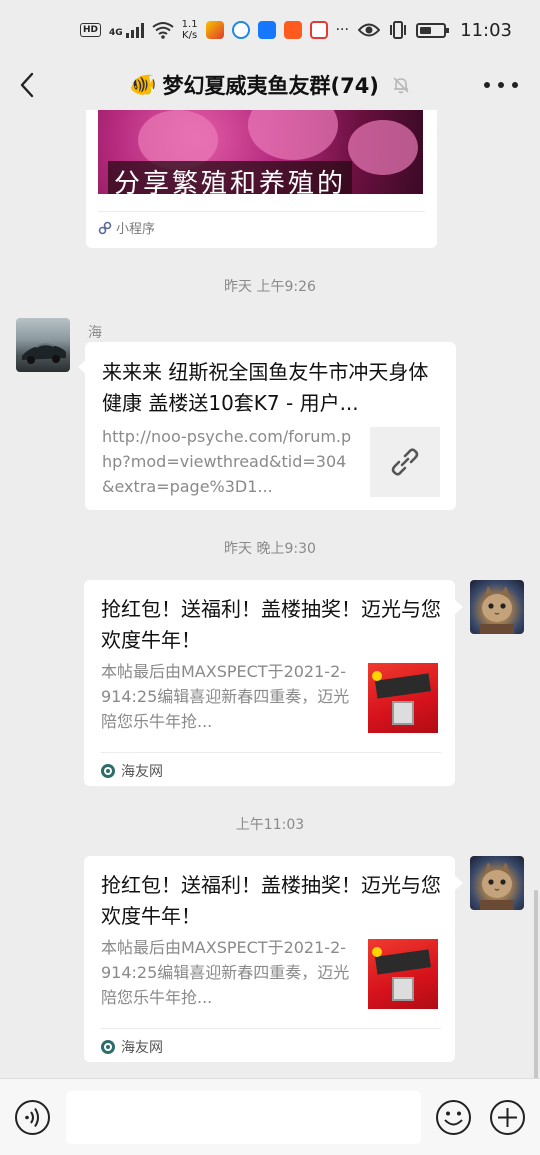  What do you see at coordinates (266, 30) in the screenshot?
I see `alipay-icon` at bounding box center [266, 30].